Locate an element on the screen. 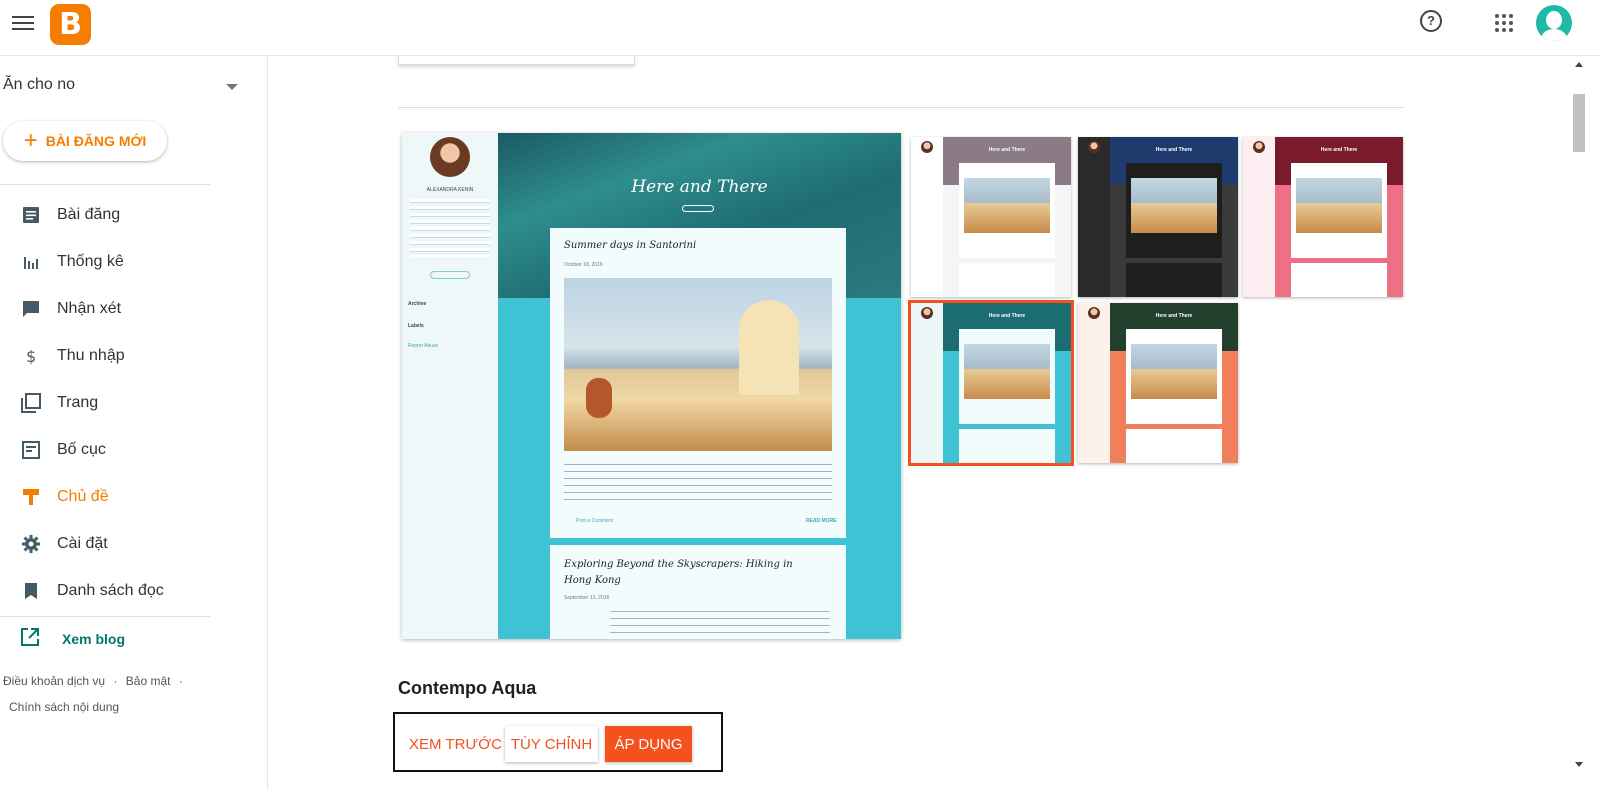  visit-profile-button is located at coordinates (450, 275).